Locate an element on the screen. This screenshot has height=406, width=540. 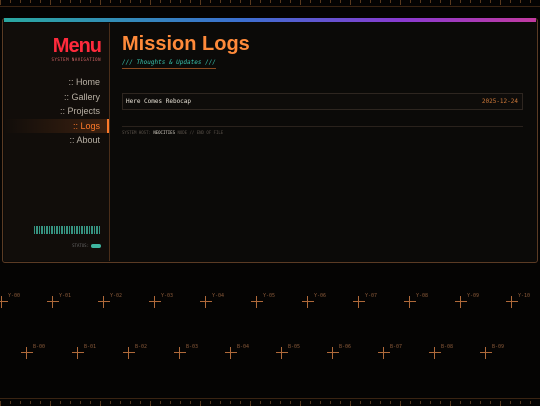
sidebar-item-gallery: :: Gallery is located at coordinates (56, 97).